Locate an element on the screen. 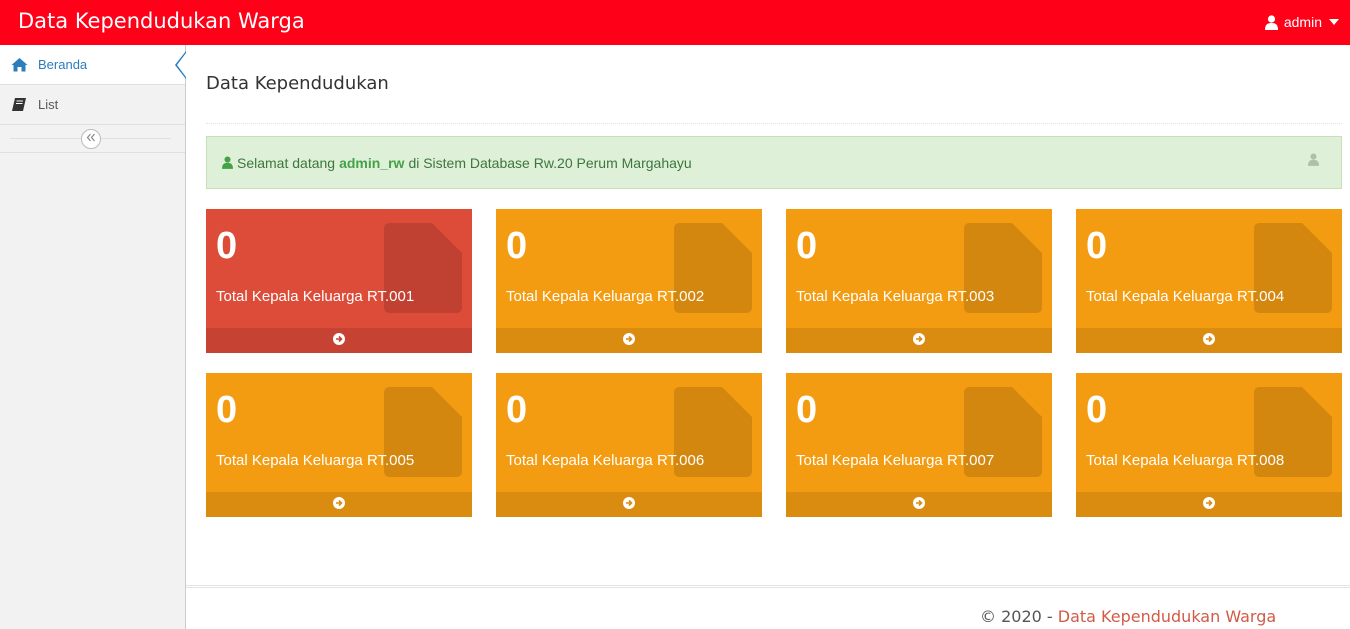 The height and width of the screenshot is (629, 1350). stat-box-rt002: 0 Total Kepala Keluarga RT.002 is located at coordinates (629, 281).